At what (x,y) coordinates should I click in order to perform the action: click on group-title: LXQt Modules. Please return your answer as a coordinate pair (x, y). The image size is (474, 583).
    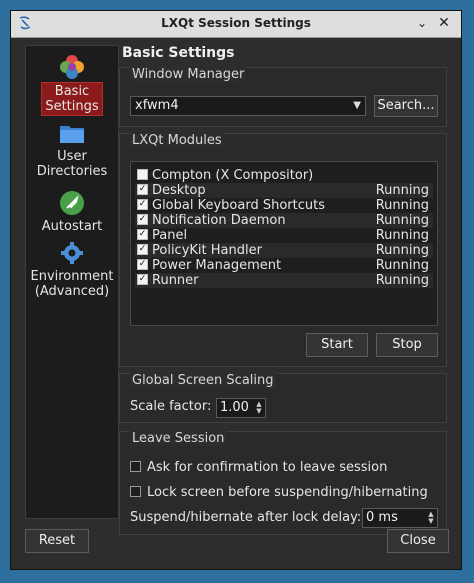
    Looking at the image, I should click on (177, 140).